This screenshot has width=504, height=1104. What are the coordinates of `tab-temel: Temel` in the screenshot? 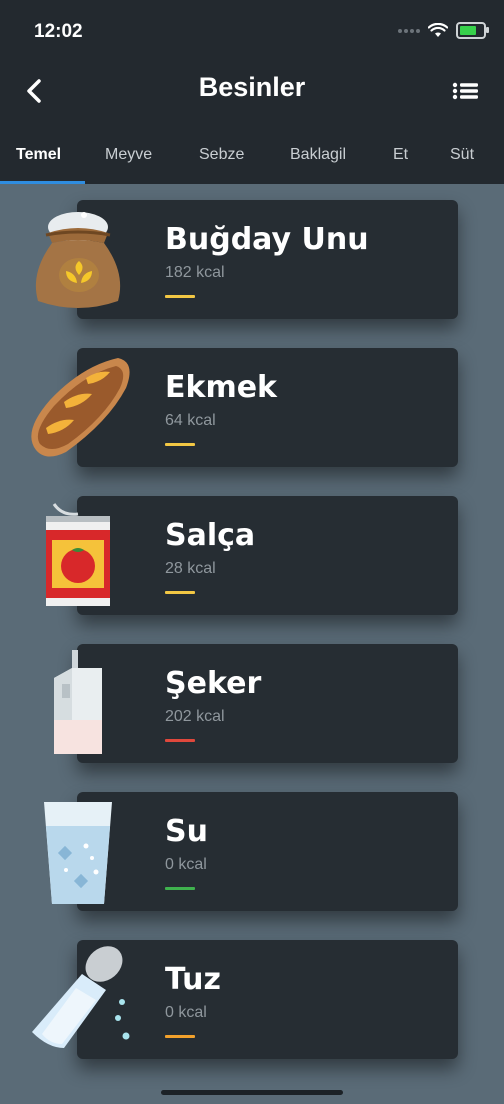 It's located at (38, 155).